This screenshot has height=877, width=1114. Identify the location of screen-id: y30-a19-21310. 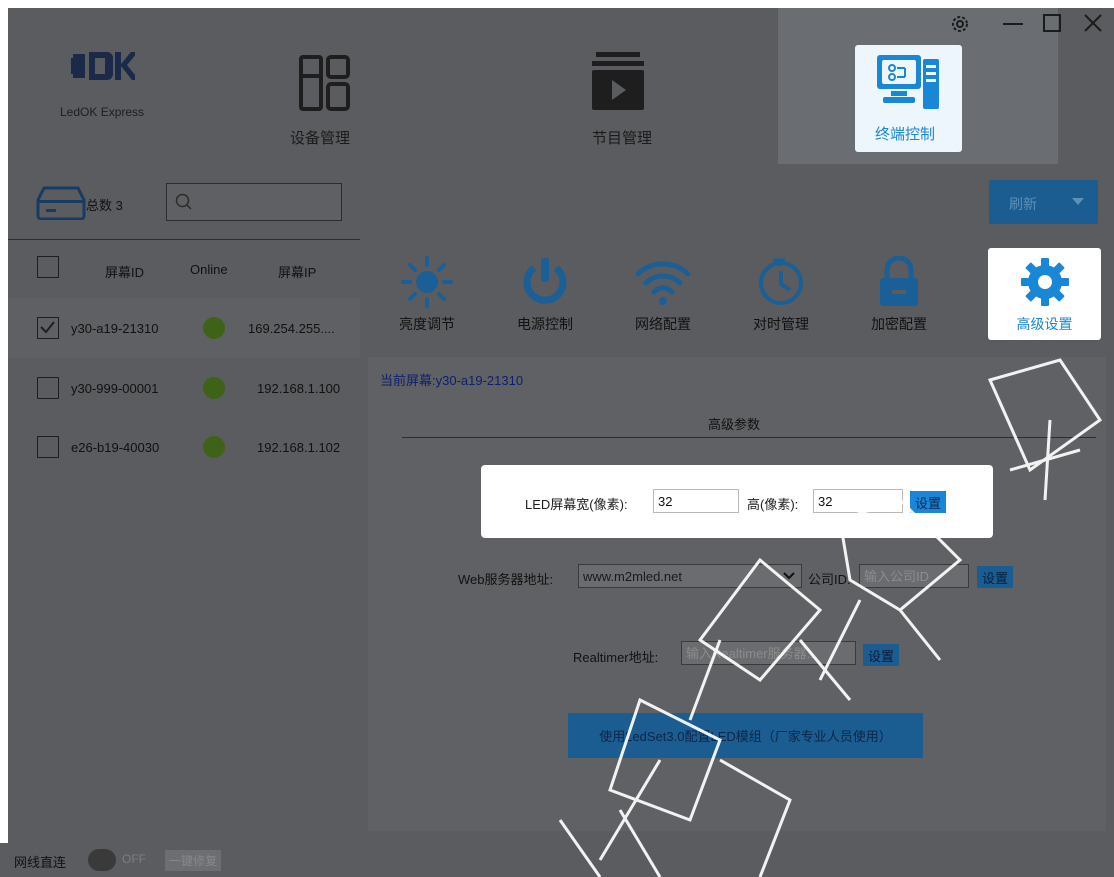
(115, 328).